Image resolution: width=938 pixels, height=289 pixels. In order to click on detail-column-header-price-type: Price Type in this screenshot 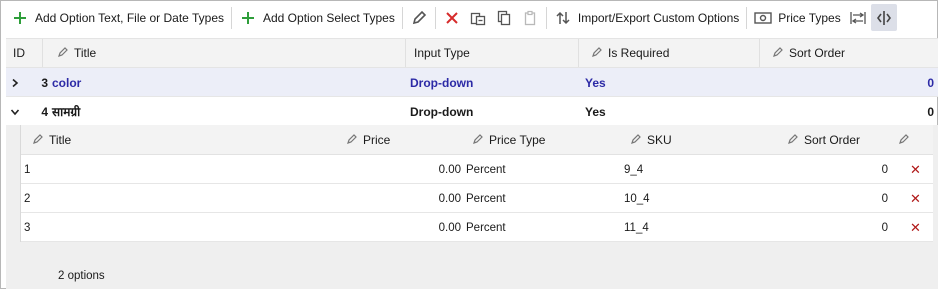, I will do `click(509, 140)`.